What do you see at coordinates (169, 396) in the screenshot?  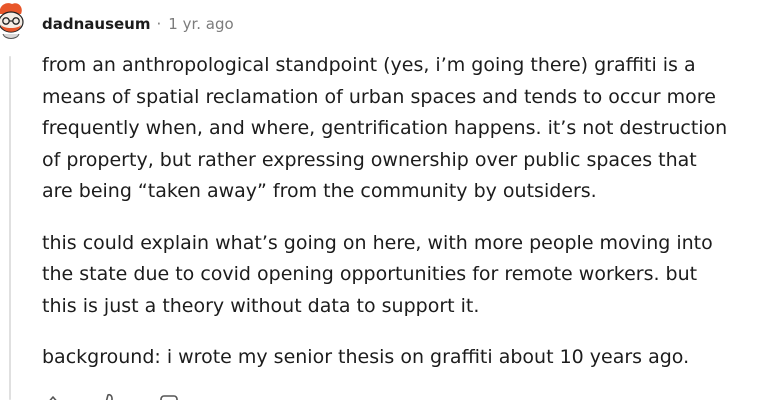 I see `reply-icon` at bounding box center [169, 396].